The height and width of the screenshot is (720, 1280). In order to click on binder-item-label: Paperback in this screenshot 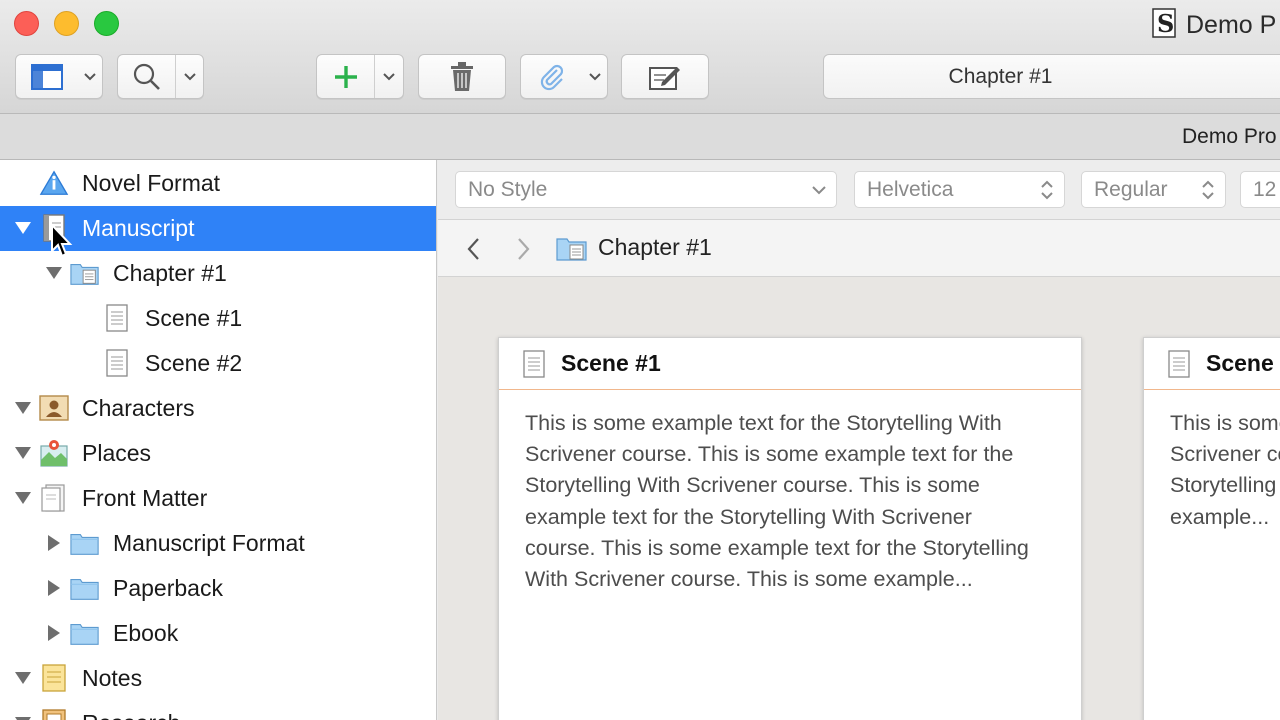, I will do `click(168, 588)`.